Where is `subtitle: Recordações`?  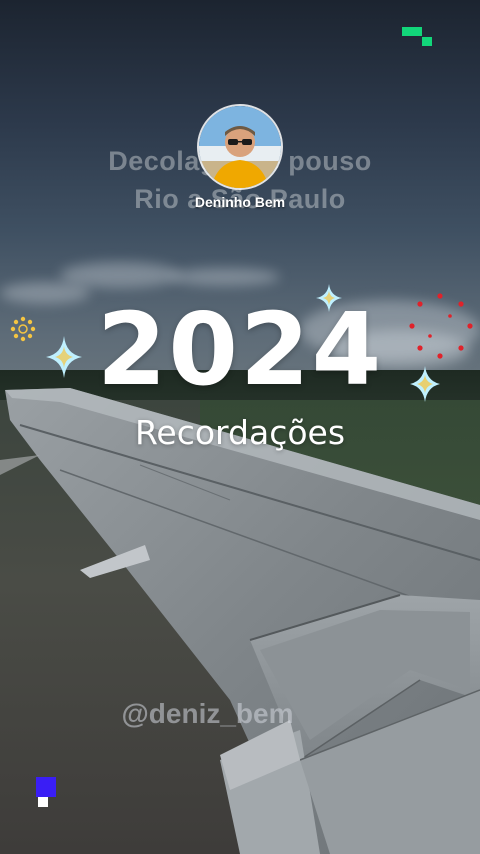
subtitle: Recordações is located at coordinates (240, 432).